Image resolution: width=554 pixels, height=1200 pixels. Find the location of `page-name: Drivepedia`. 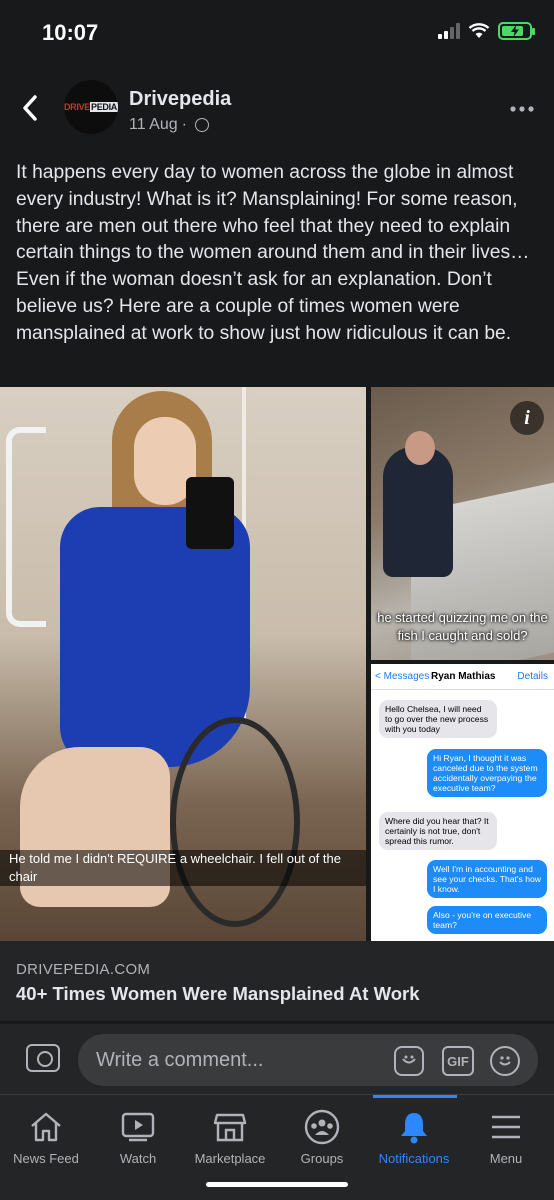

page-name: Drivepedia is located at coordinates (180, 99).